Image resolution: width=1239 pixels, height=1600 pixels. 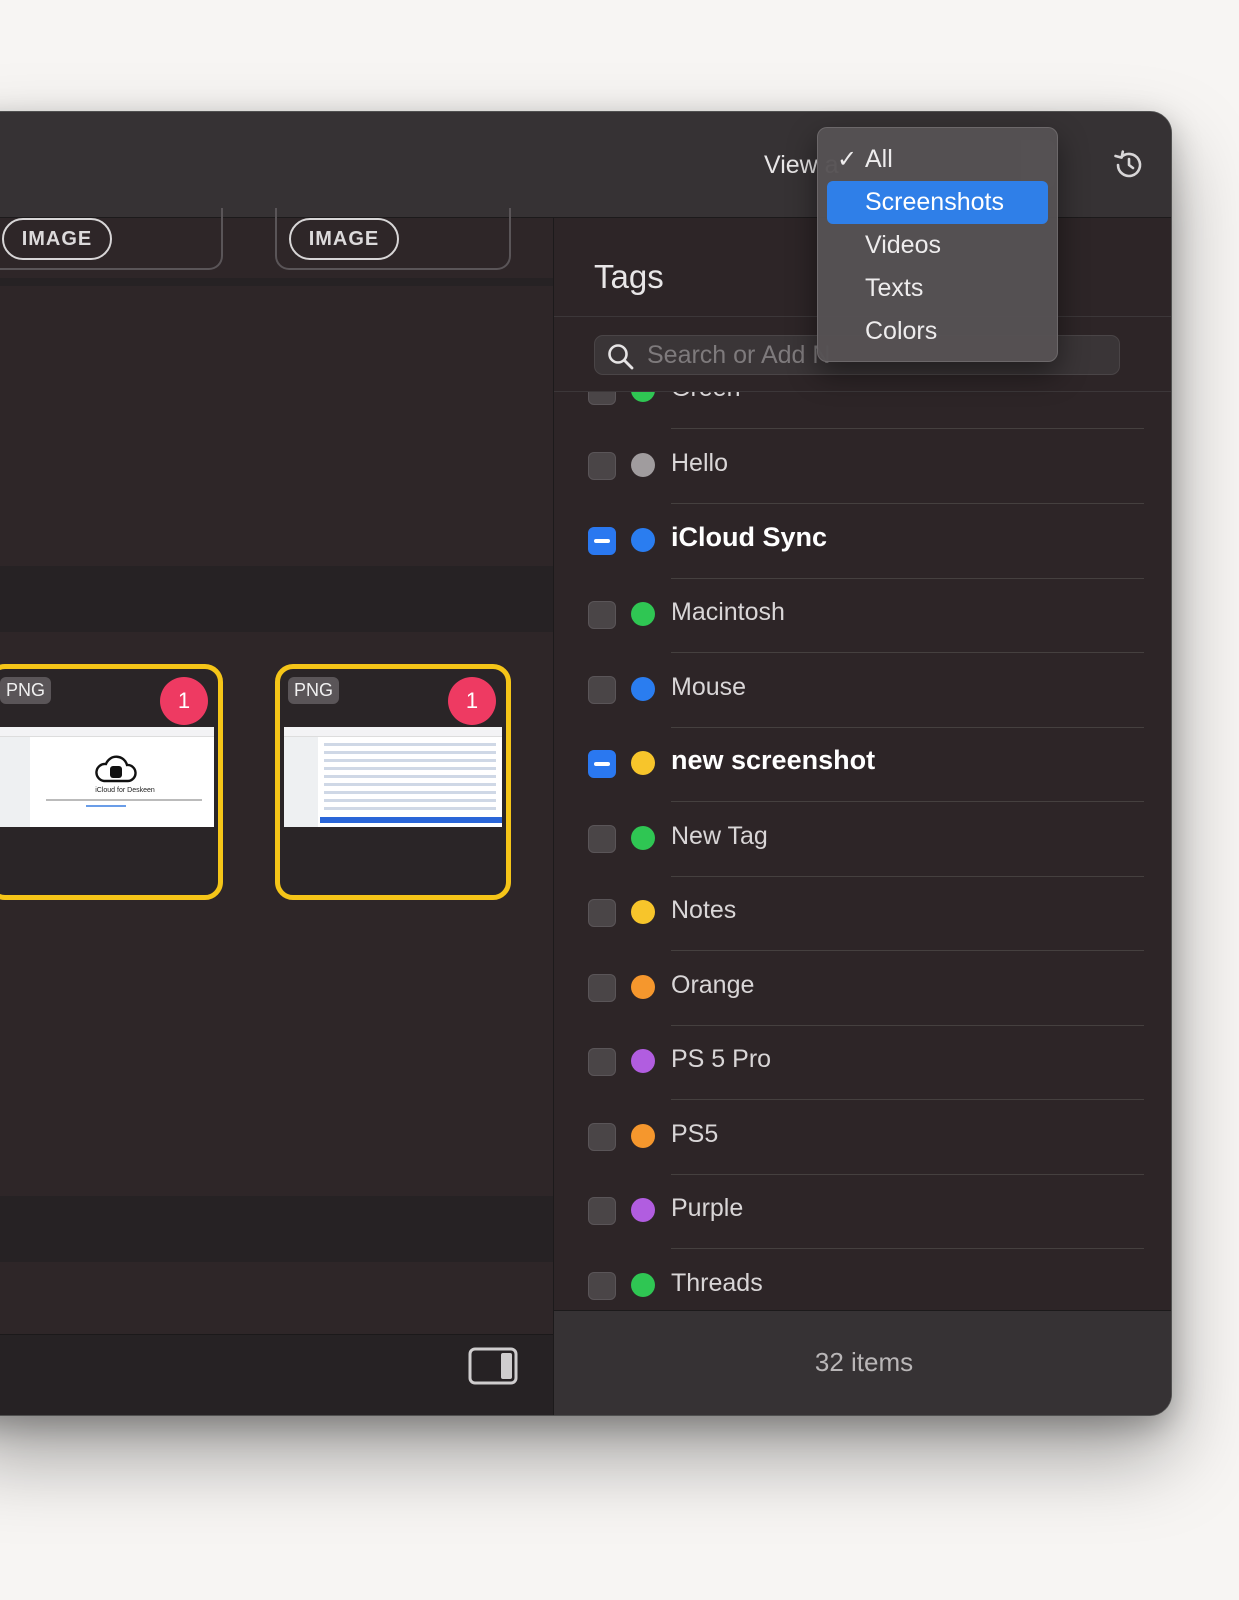 I want to click on tag-name: PS5, so click(x=695, y=1133).